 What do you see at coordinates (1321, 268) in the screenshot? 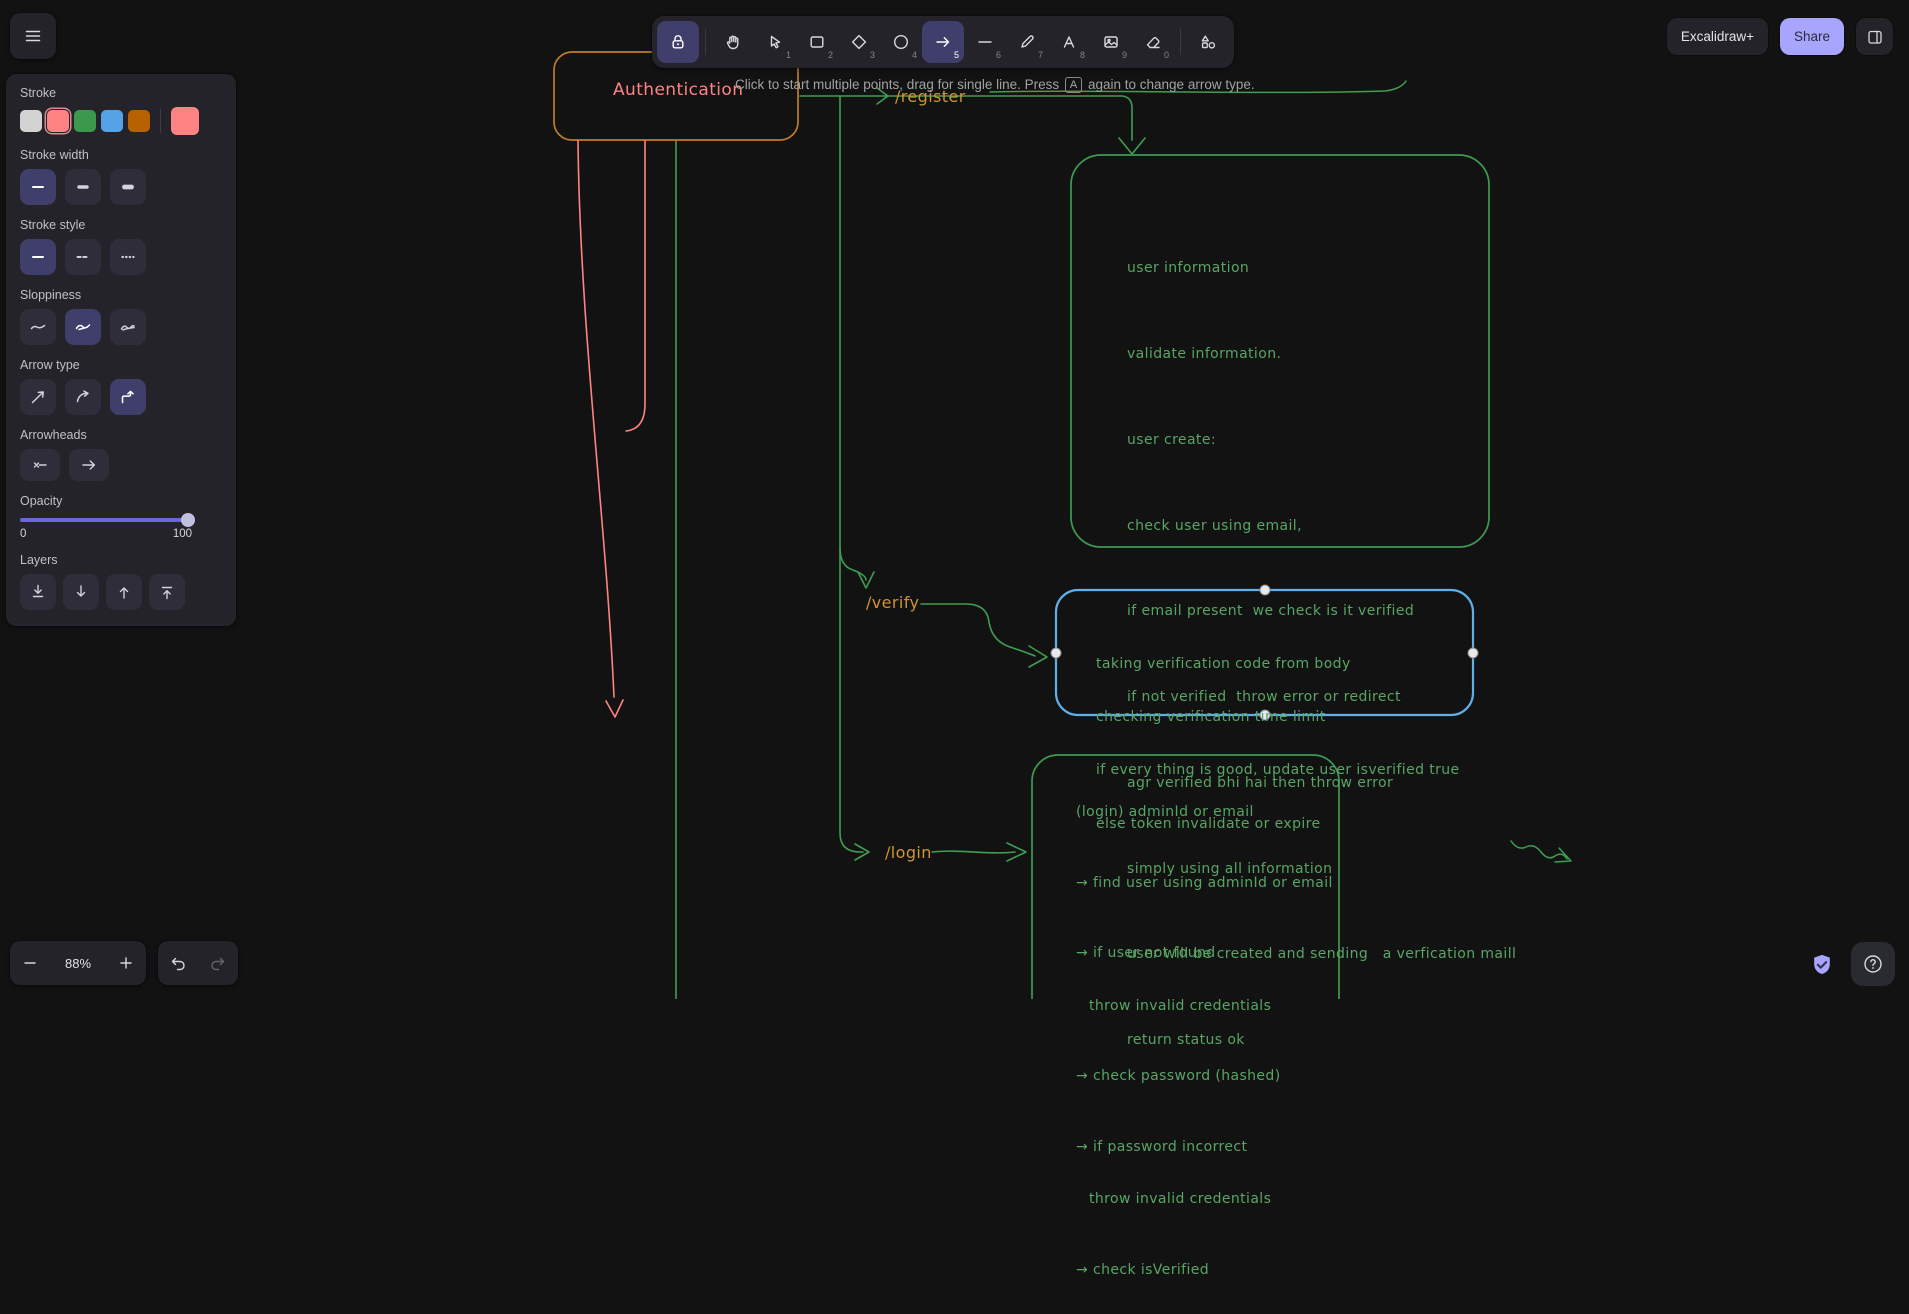
I see `register-line: user information` at bounding box center [1321, 268].